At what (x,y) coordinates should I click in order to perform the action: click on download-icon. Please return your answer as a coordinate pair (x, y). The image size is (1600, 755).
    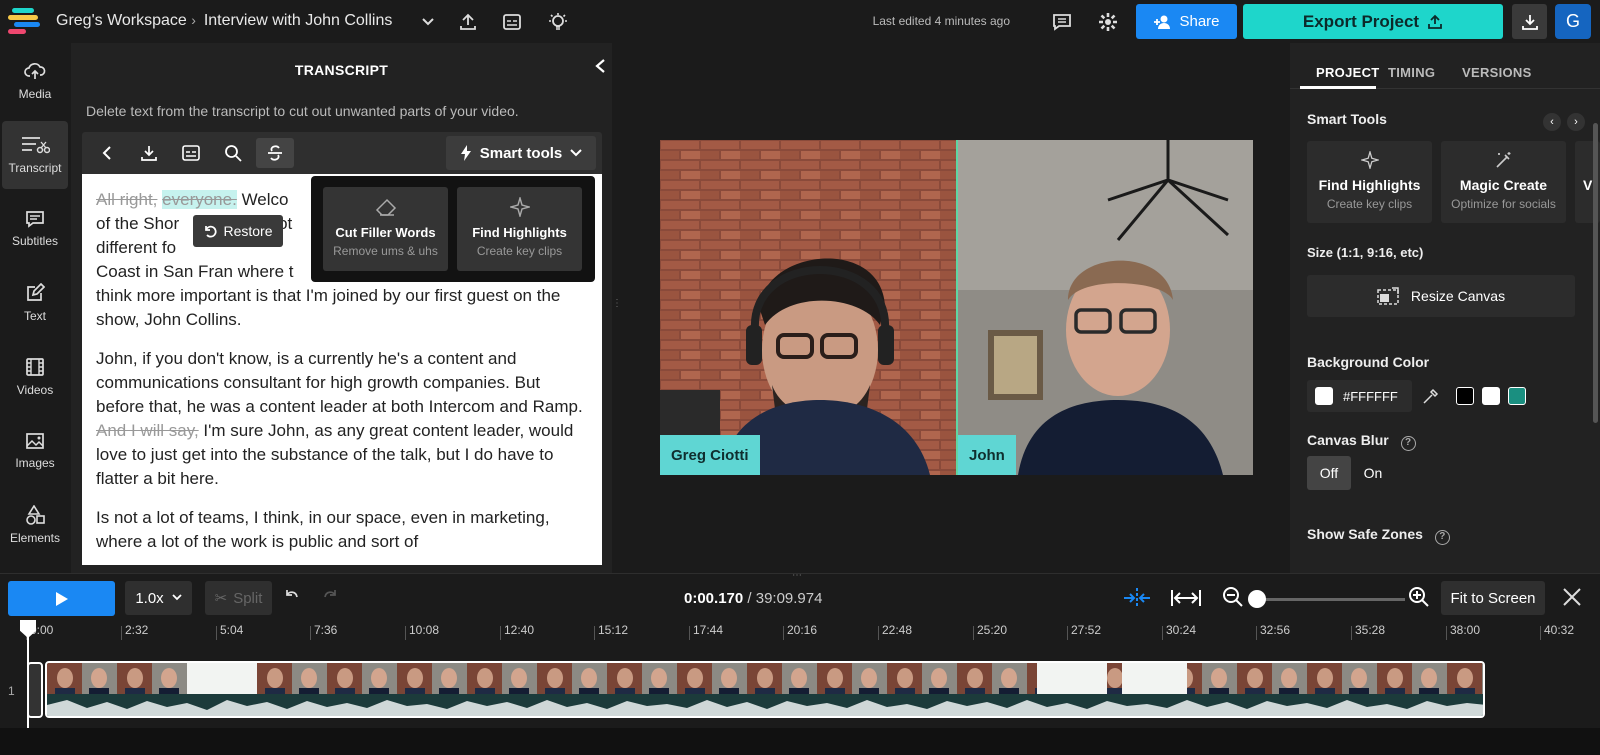
    Looking at the image, I should click on (149, 153).